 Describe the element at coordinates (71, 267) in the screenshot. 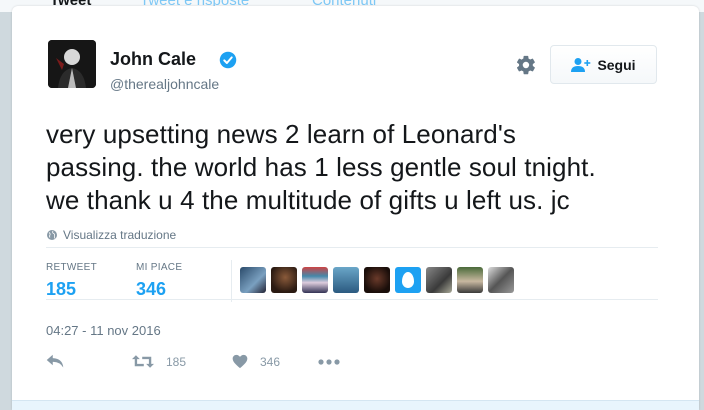

I see `retweet-stat-label: RETWEET` at that location.